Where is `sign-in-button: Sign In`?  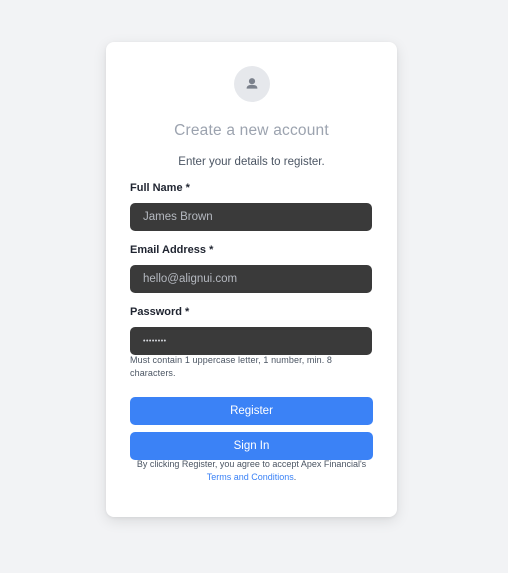 sign-in-button: Sign In is located at coordinates (251, 446).